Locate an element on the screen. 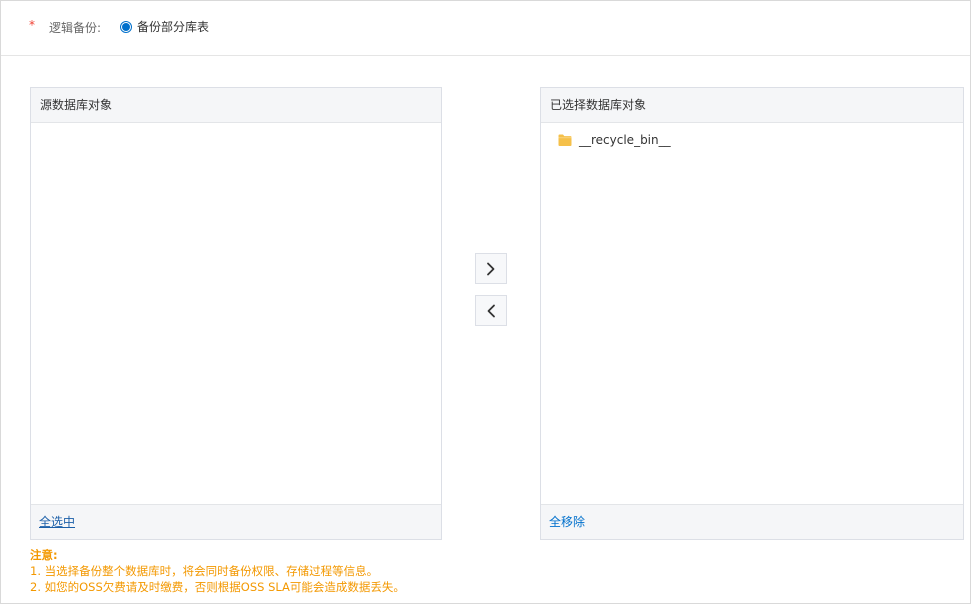  selected-panel-title: 已选择数据库对象 is located at coordinates (752, 105).